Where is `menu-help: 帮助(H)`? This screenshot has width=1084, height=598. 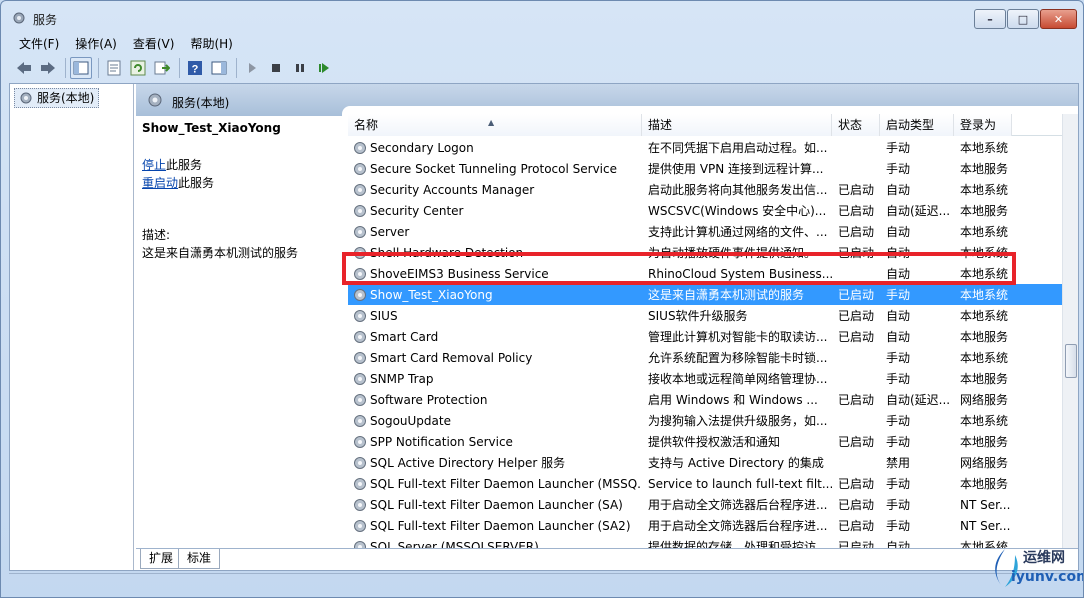
menu-help: 帮助(H) is located at coordinates (209, 44).